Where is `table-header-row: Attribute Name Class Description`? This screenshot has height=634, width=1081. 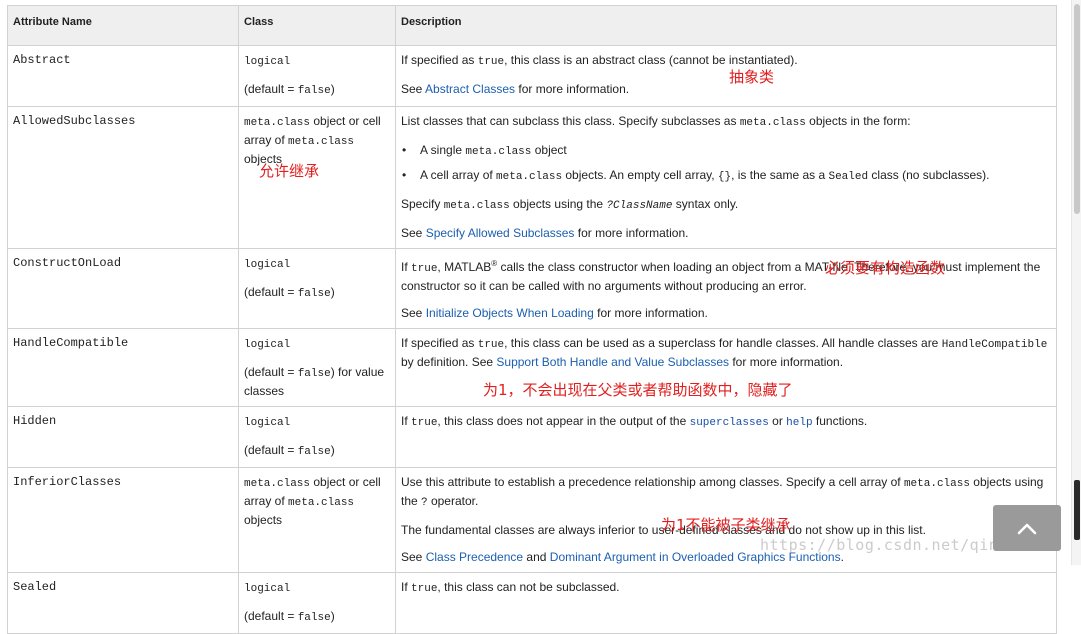 table-header-row: Attribute Name Class Description is located at coordinates (532, 25).